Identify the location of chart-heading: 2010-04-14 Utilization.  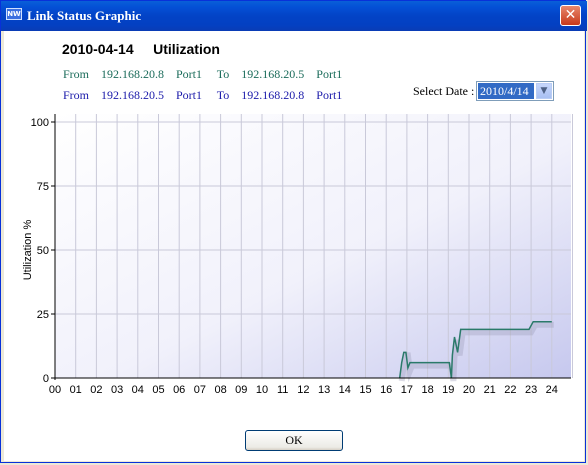
(141, 49).